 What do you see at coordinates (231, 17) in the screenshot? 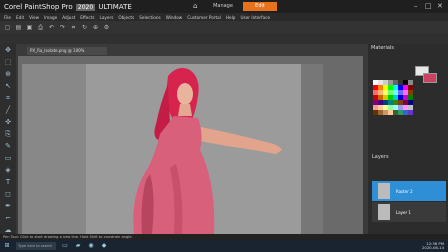
I see `menu-help: Help` at bounding box center [231, 17].